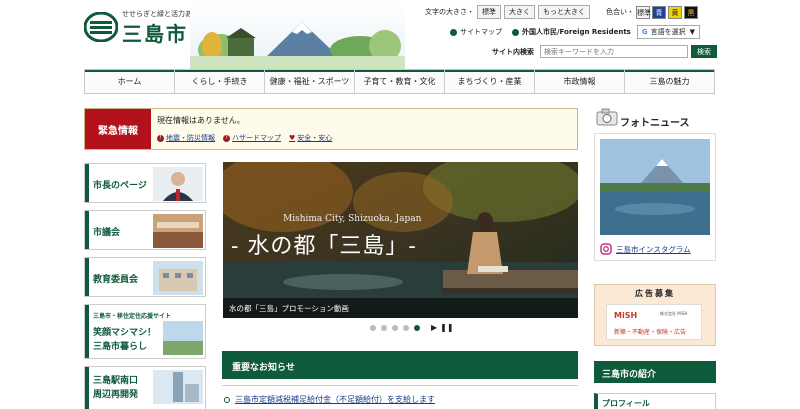 The image size is (800, 409). What do you see at coordinates (107, 233) in the screenshot?
I see `banner-label: 市議会` at bounding box center [107, 233].